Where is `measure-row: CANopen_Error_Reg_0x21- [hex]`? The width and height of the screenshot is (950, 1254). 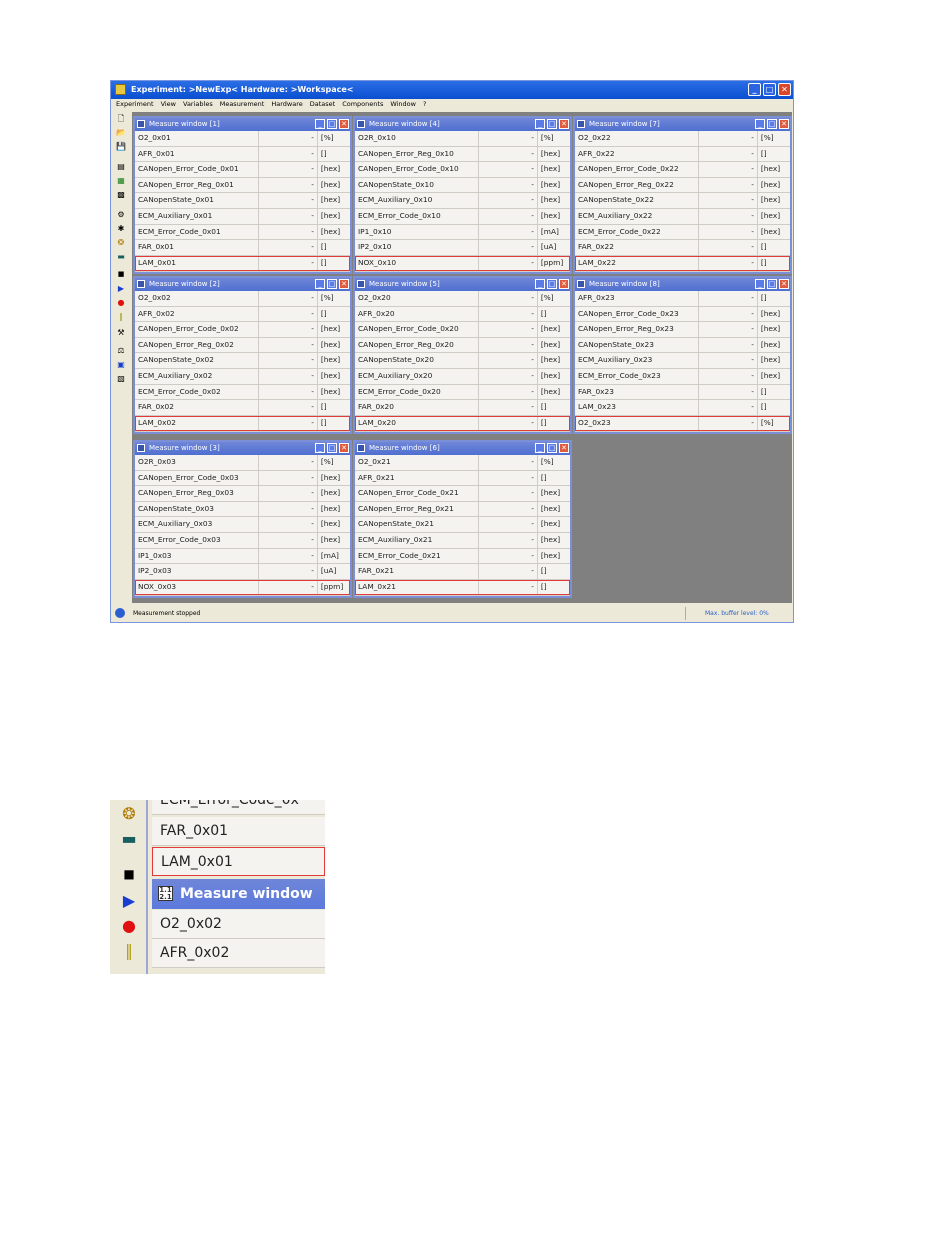 measure-row: CANopen_Error_Reg_0x21- [hex] is located at coordinates (462, 509).